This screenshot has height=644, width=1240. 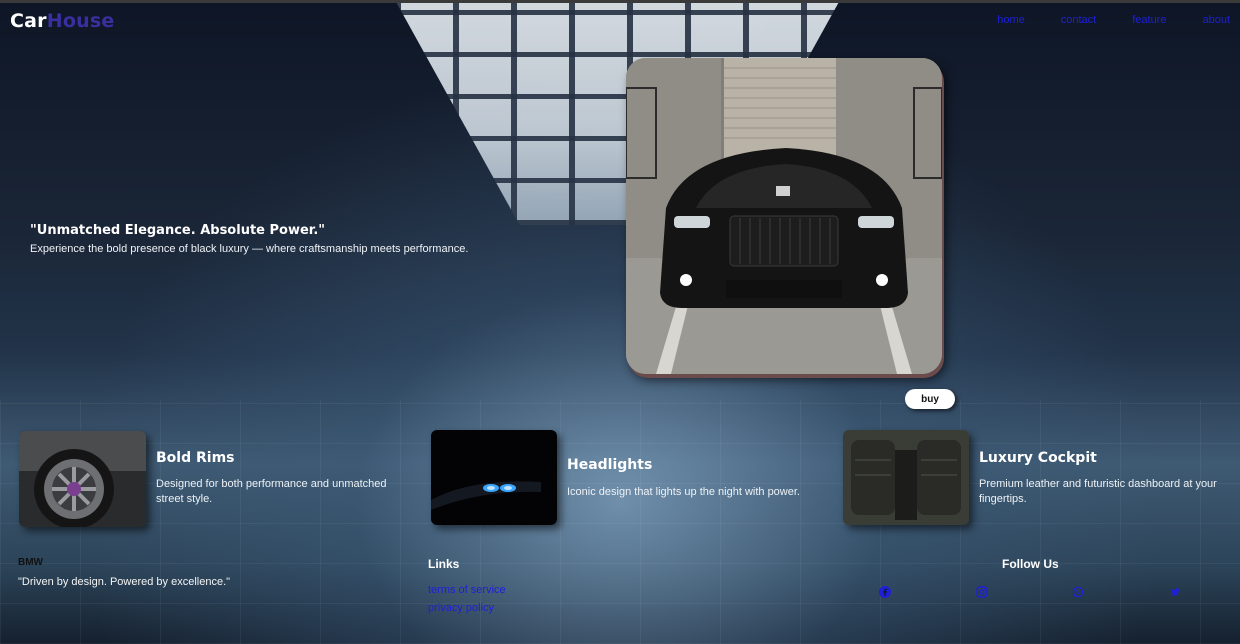 I want to click on cockpit-illustration, so click(x=906, y=477).